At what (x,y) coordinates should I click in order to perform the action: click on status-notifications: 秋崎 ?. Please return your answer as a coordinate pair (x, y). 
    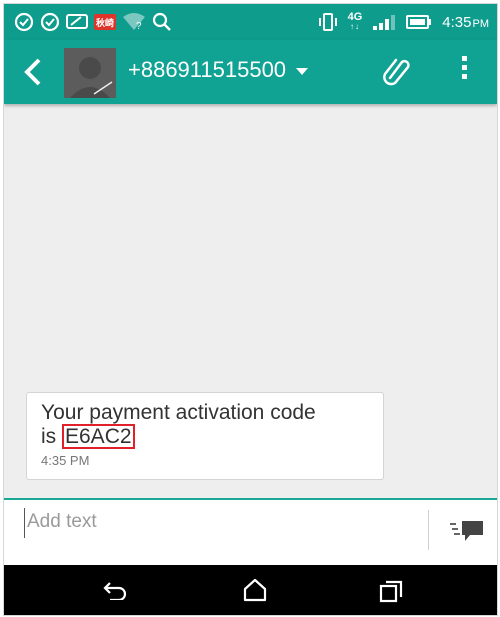
    Looking at the image, I should click on (88, 22).